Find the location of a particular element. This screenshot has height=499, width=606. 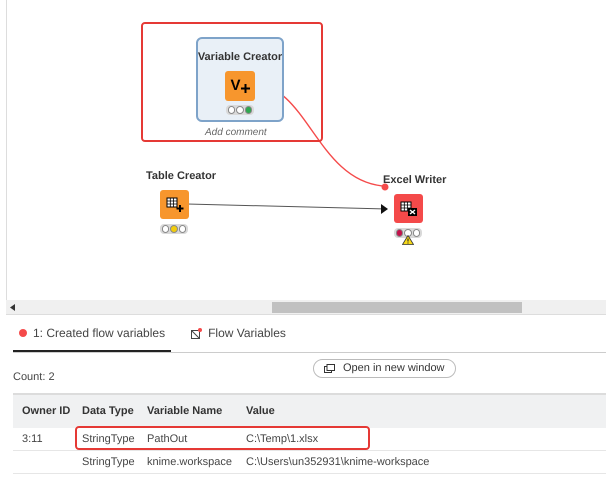

table-cell: PathOut is located at coordinates (167, 438).